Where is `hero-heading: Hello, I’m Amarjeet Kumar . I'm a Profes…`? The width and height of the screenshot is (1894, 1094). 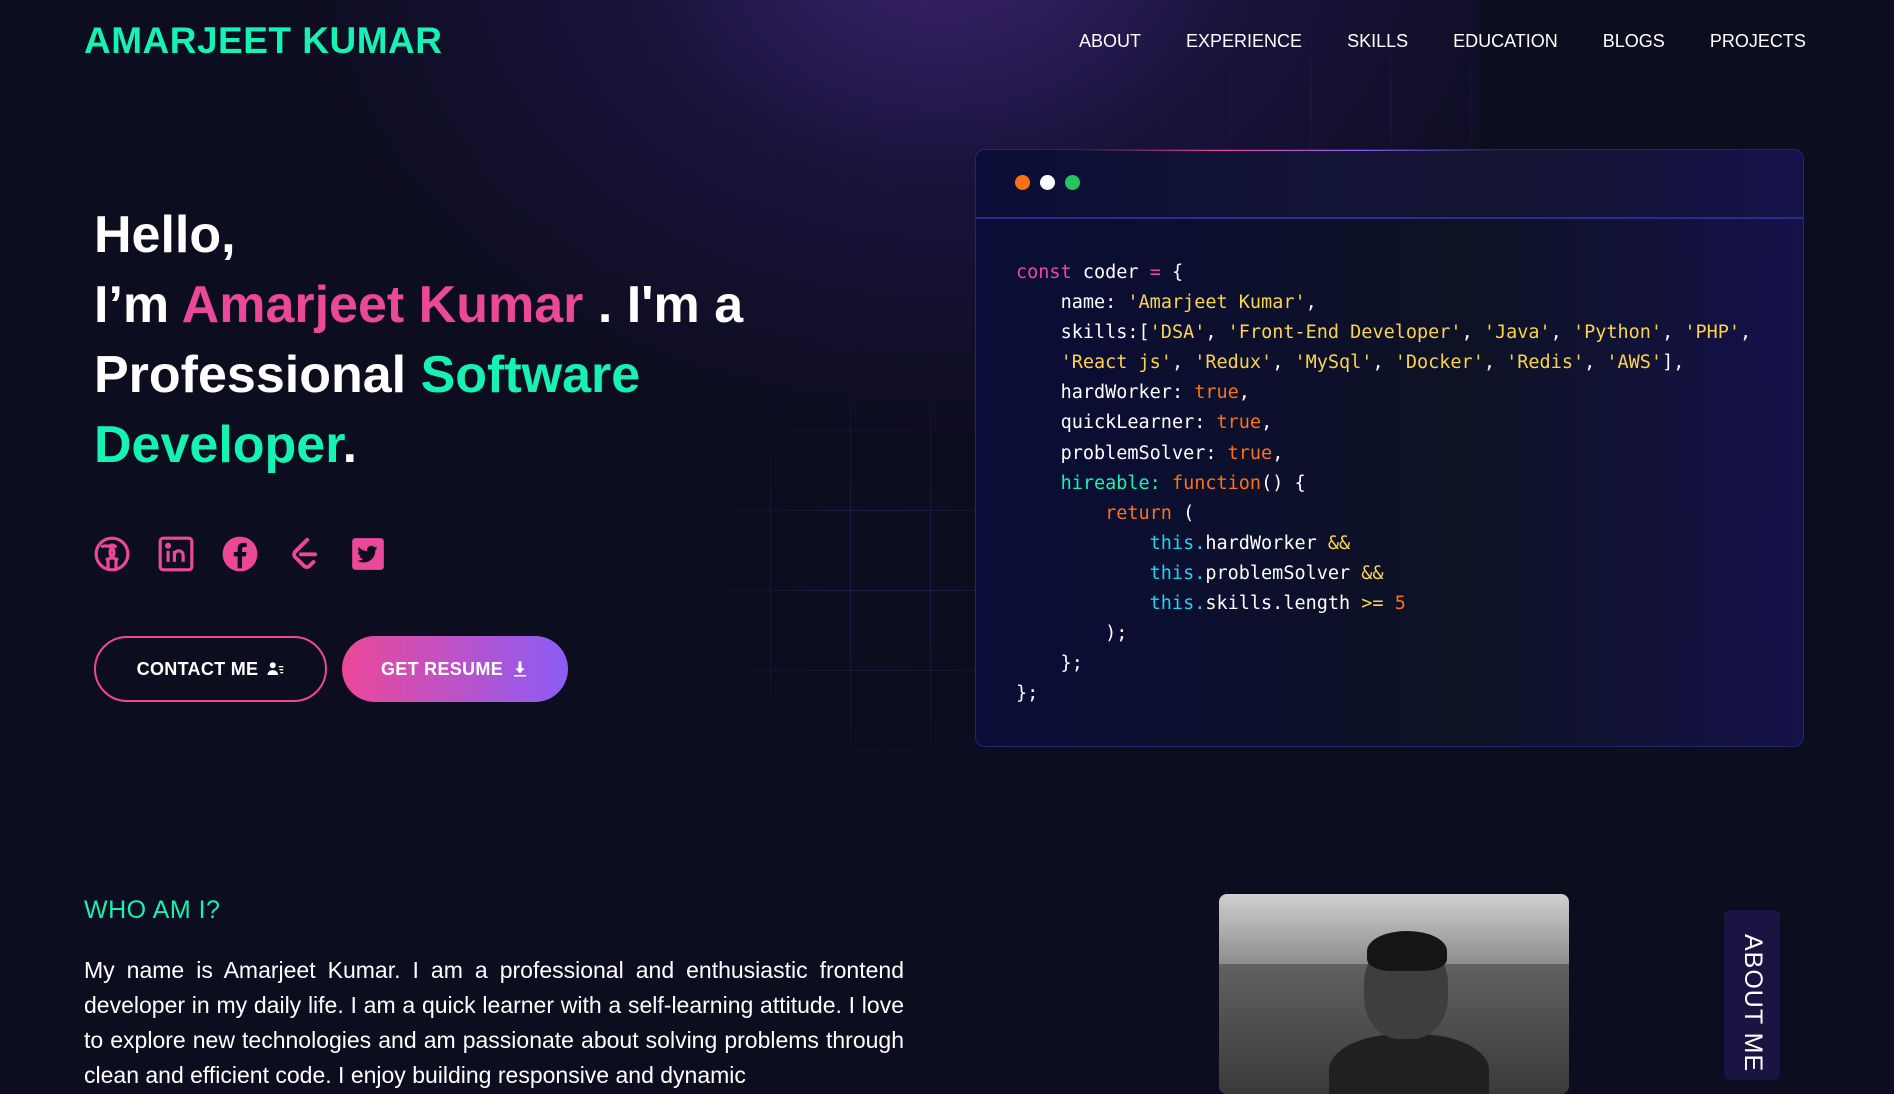
hero-heading: Hello, I’m Amarjeet Kumar . I'm a Profes… is located at coordinates (444, 340).